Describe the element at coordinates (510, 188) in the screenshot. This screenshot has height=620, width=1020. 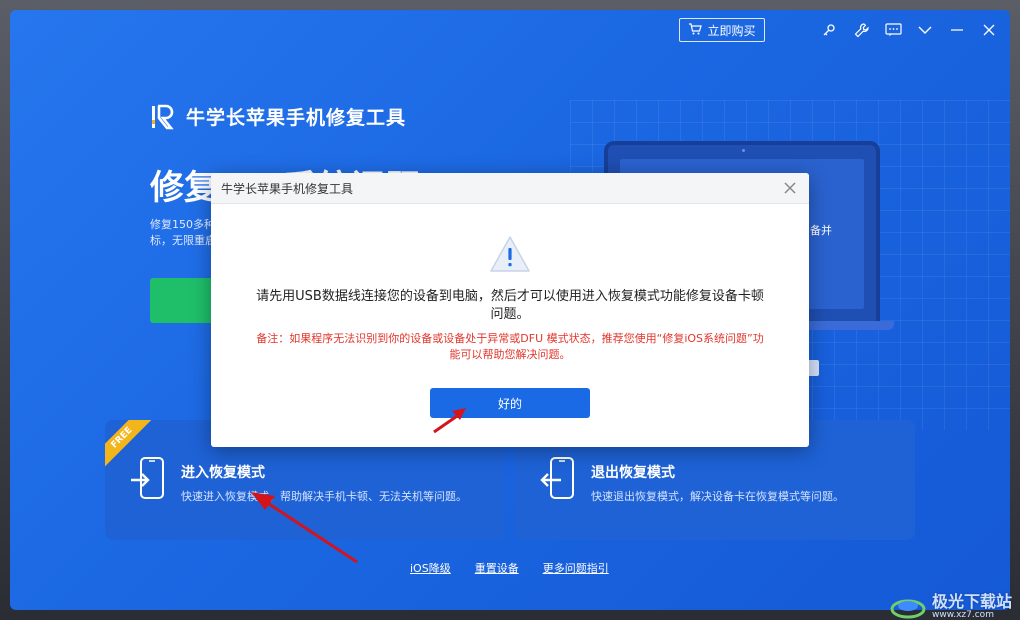
I see `dialog-header: 牛学长苹果手机修复工具` at that location.